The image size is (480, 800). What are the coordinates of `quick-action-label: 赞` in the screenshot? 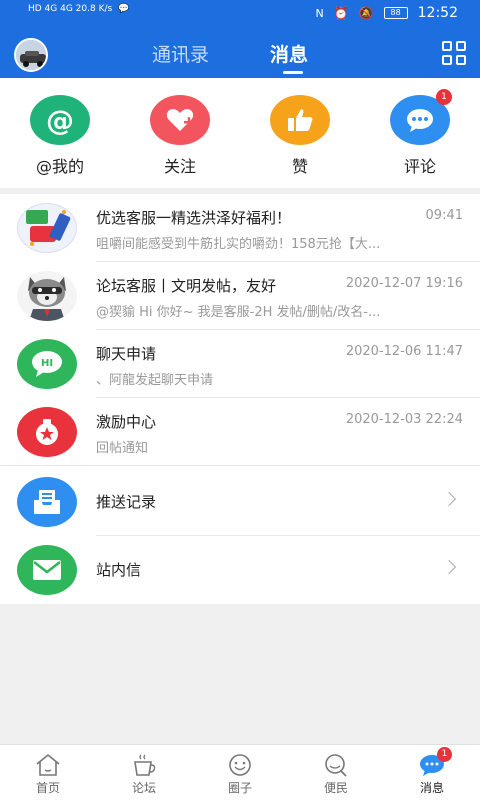 It's located at (299, 166).